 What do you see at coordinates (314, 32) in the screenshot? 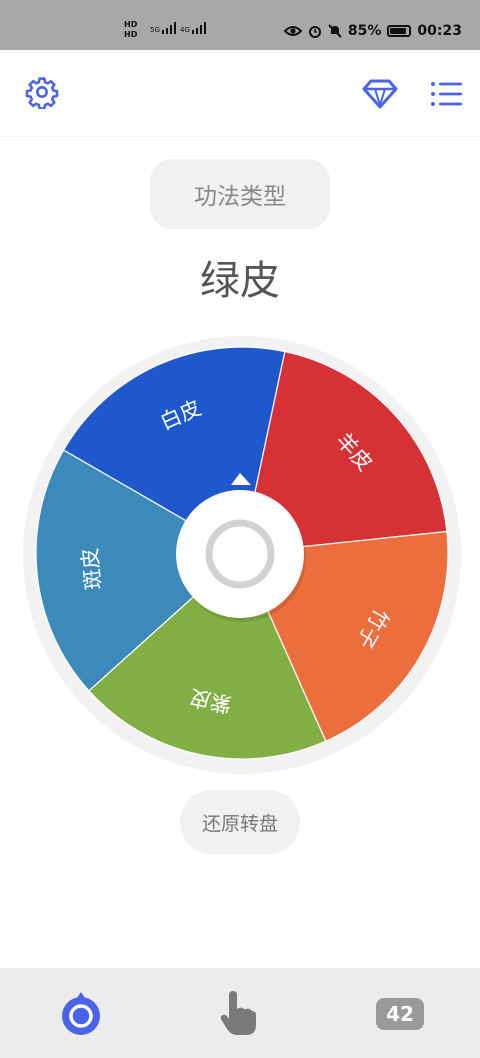
I see `alarm-icon` at bounding box center [314, 32].